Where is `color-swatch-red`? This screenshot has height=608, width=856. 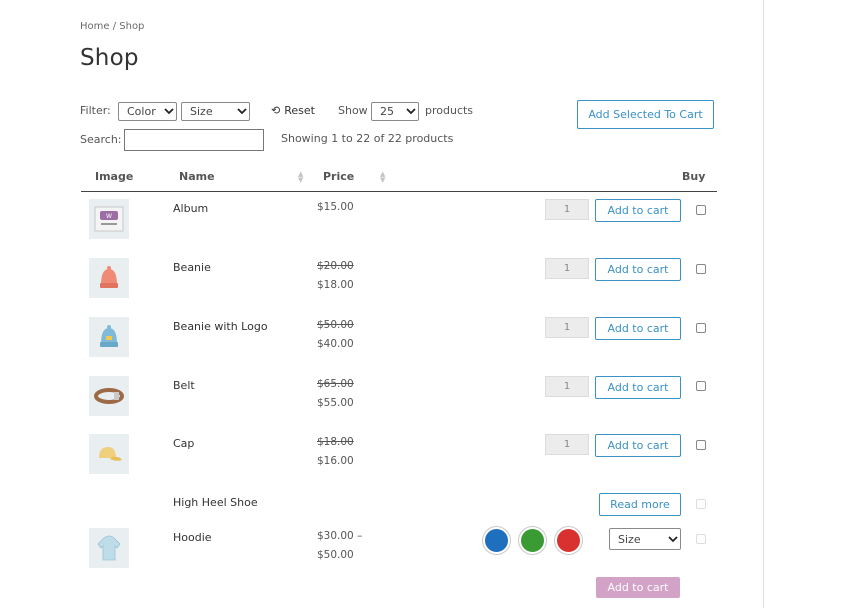
color-swatch-red is located at coordinates (568, 540).